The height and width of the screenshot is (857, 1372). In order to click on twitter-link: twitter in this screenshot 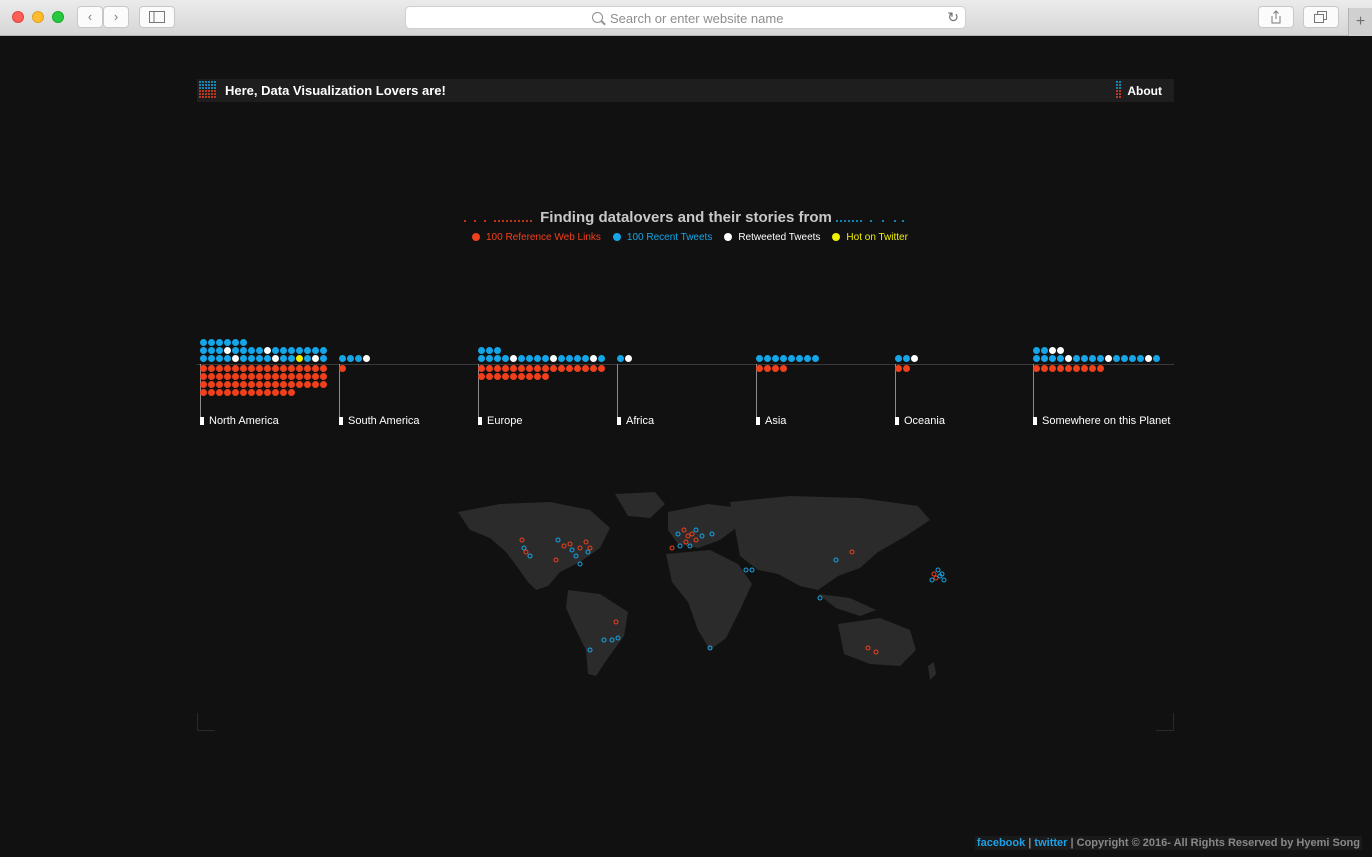, I will do `click(1050, 843)`.